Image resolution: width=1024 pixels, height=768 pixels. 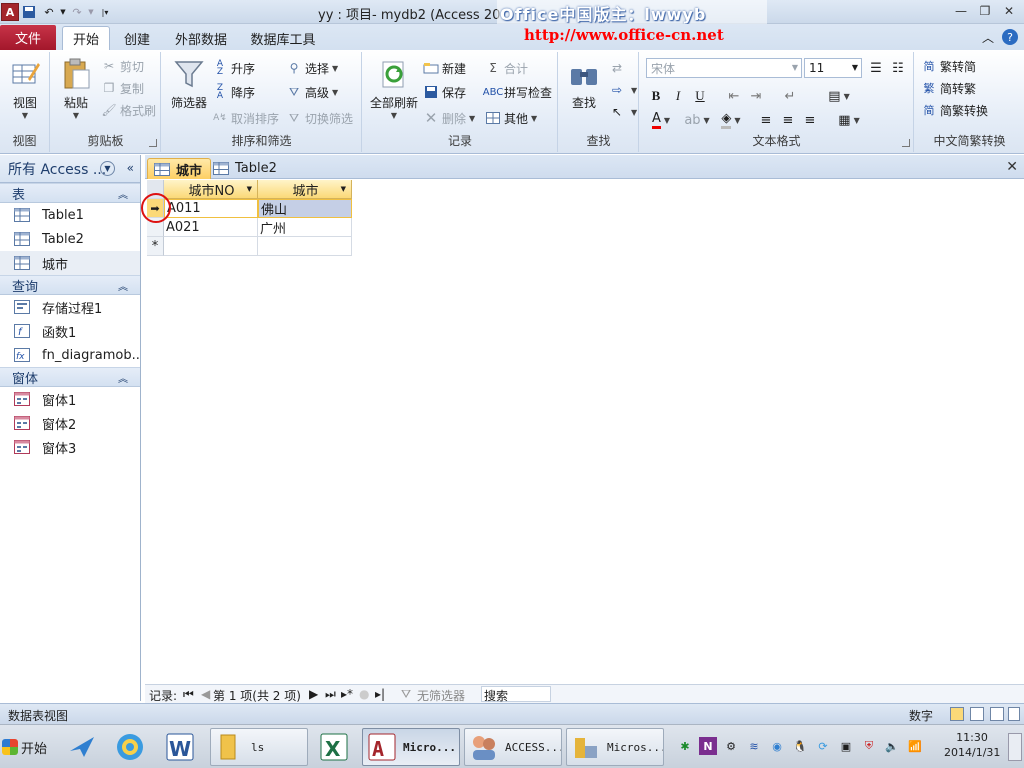 What do you see at coordinates (70, 423) in the screenshot?
I see `nav-item-form2: 窗体2` at bounding box center [70, 423].